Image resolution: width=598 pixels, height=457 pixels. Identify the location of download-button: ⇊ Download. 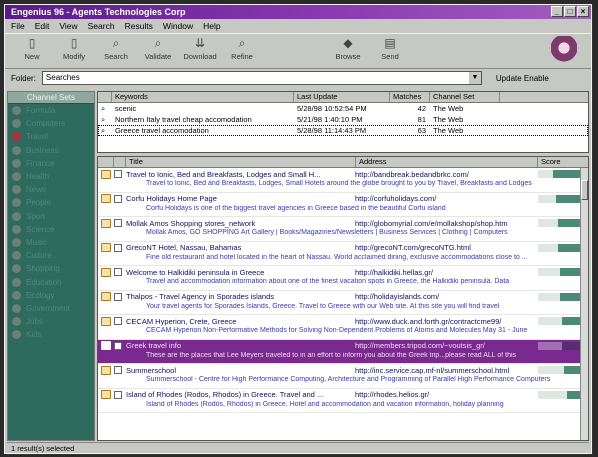
(200, 48).